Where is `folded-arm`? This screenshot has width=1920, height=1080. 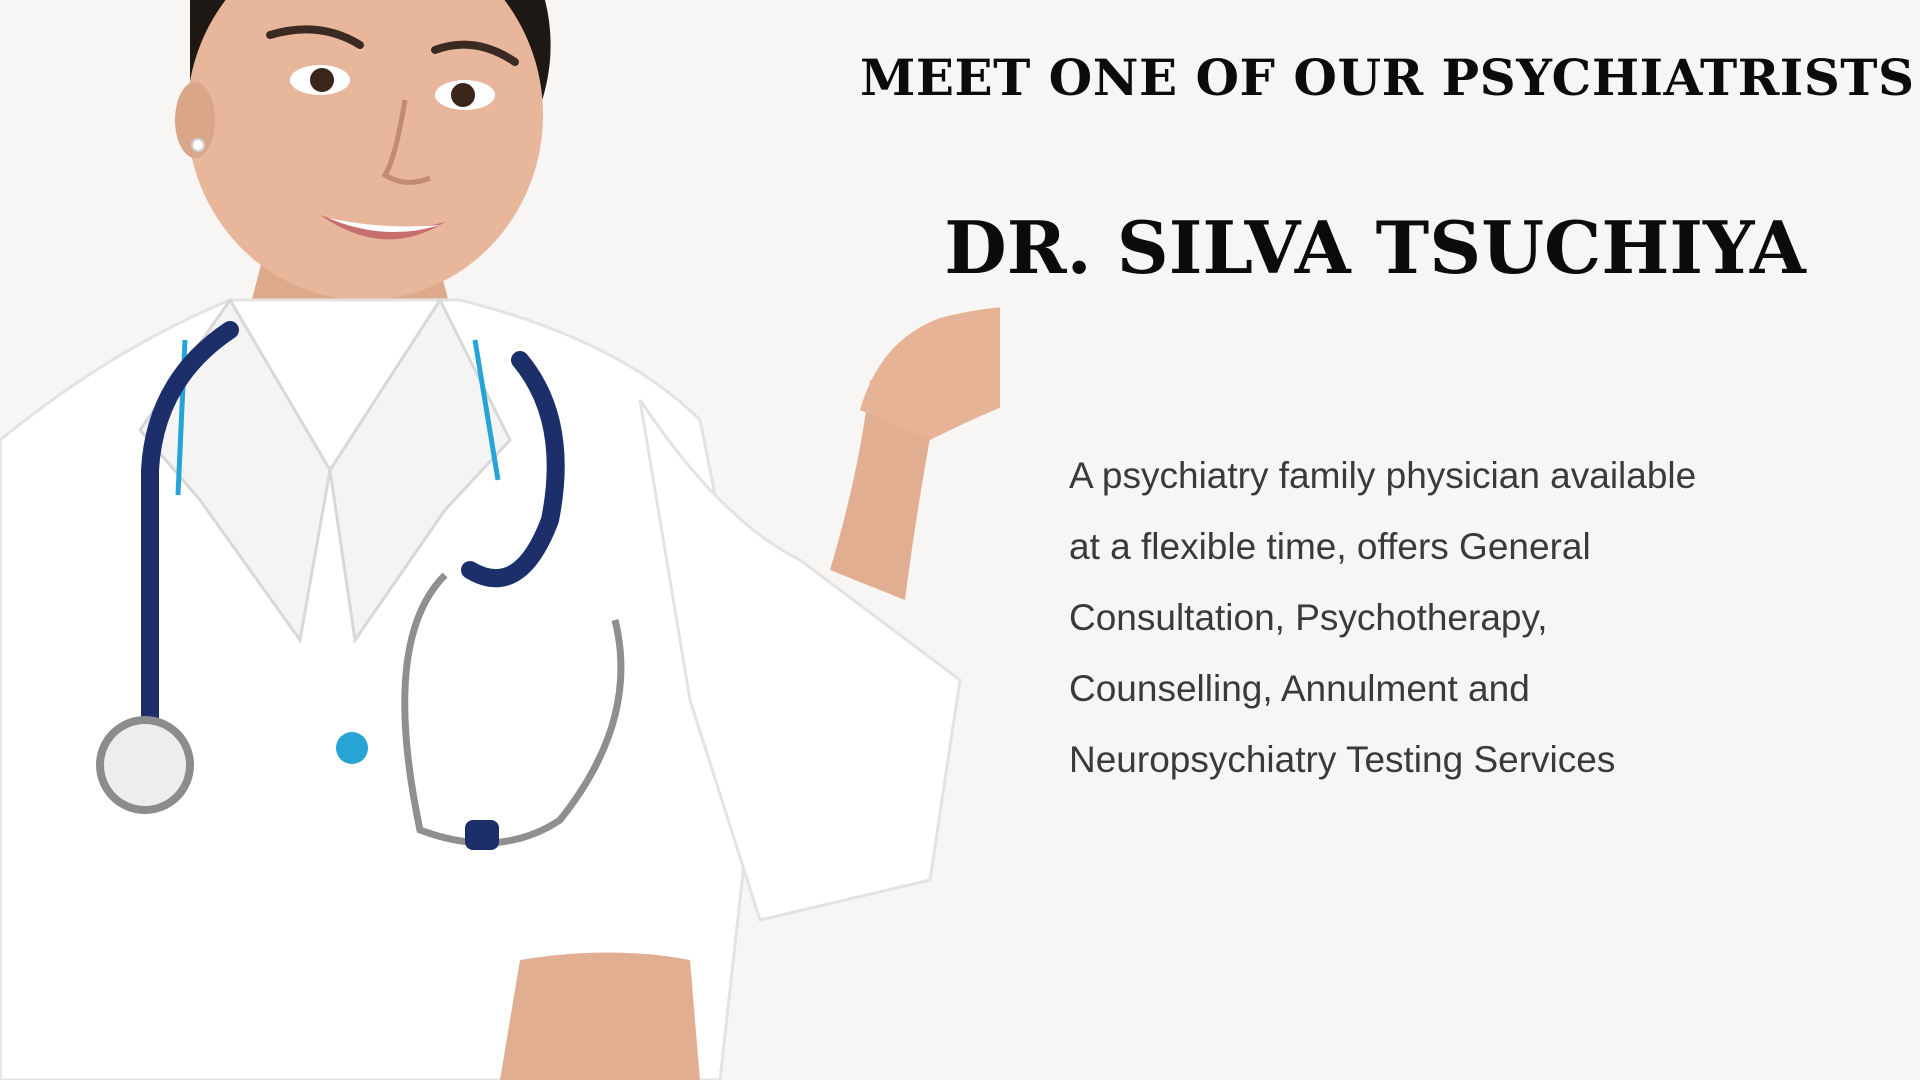 folded-arm is located at coordinates (600, 1016).